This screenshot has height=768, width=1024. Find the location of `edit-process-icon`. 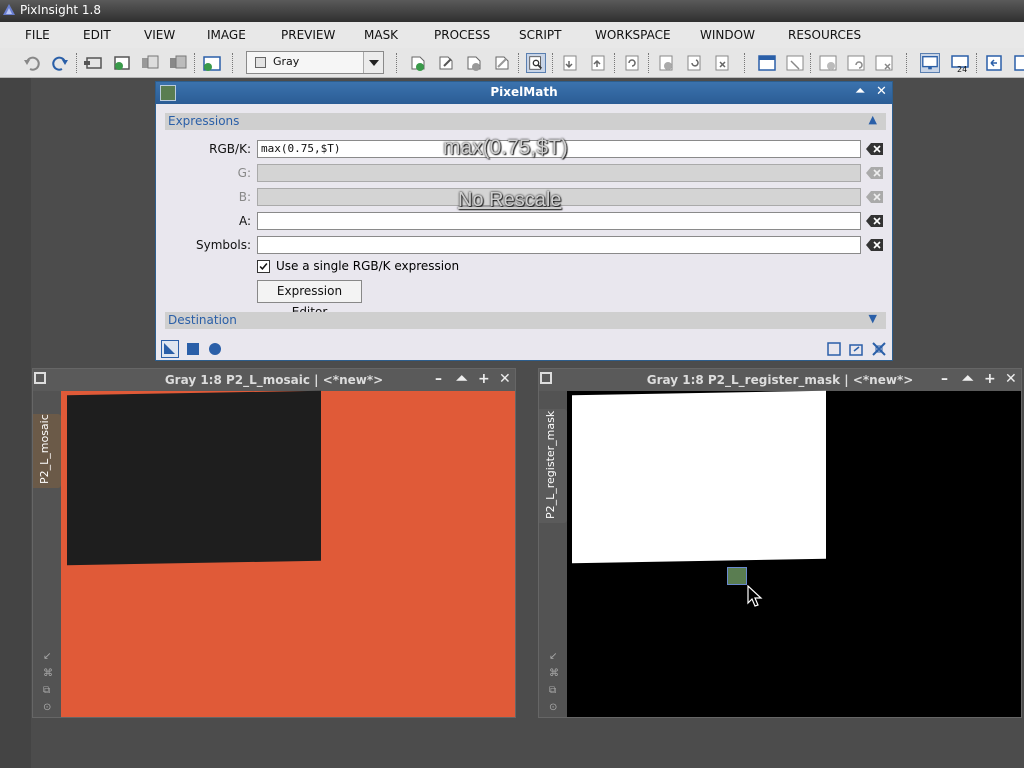

edit-process-icon is located at coordinates (446, 63).